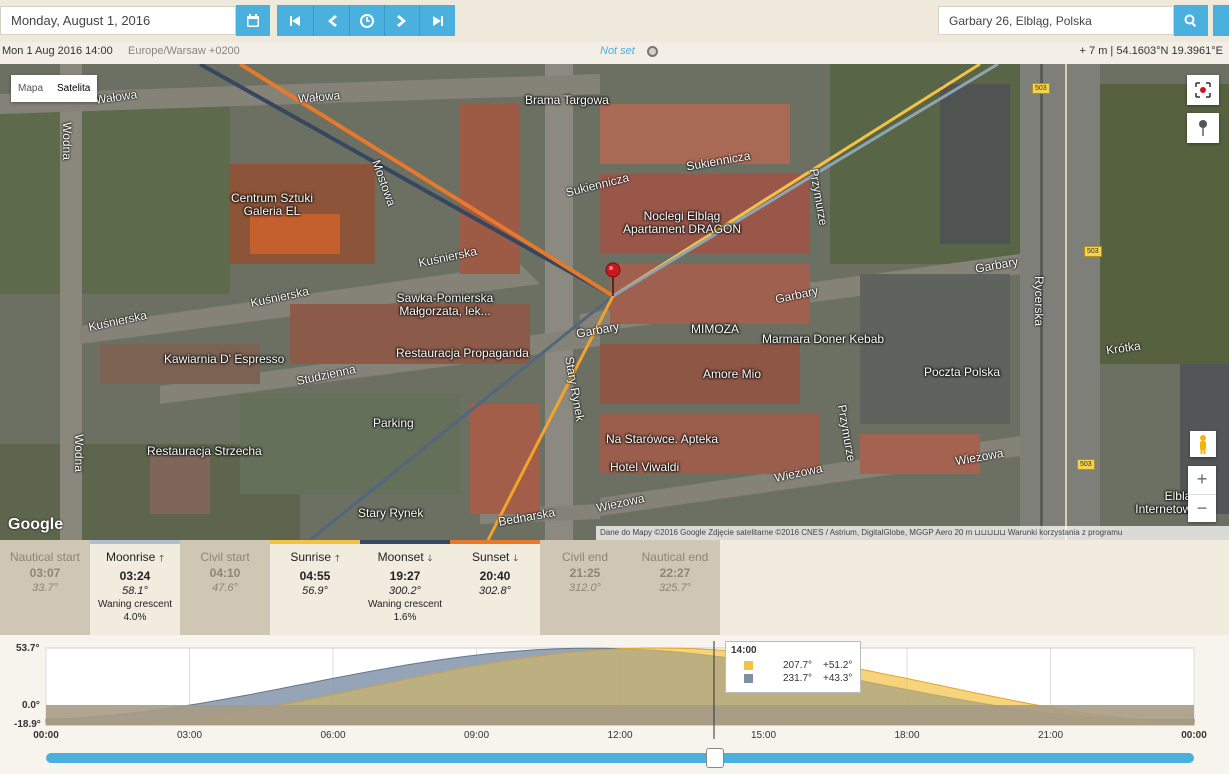  What do you see at coordinates (732, 374) in the screenshot?
I see `place-label: Amore Mio` at bounding box center [732, 374].